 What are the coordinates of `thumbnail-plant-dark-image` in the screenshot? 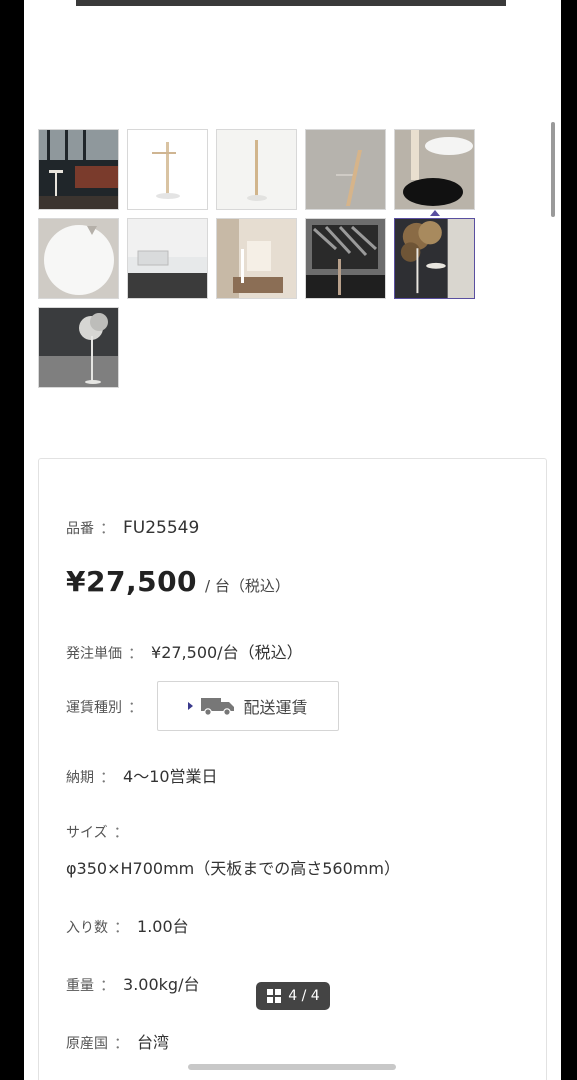 It's located at (78, 347).